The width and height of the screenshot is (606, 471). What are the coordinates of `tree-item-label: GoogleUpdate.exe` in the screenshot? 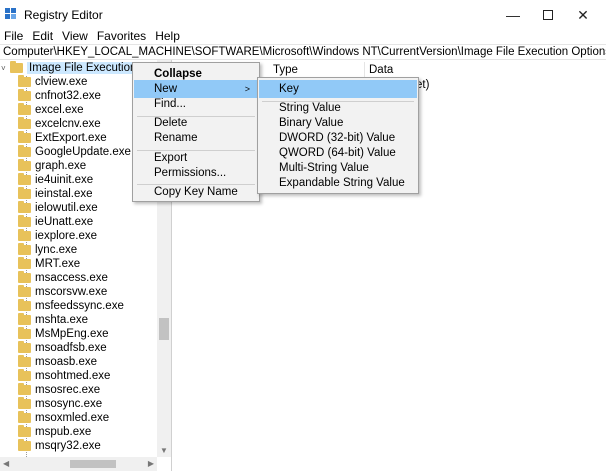 It's located at (83, 152).